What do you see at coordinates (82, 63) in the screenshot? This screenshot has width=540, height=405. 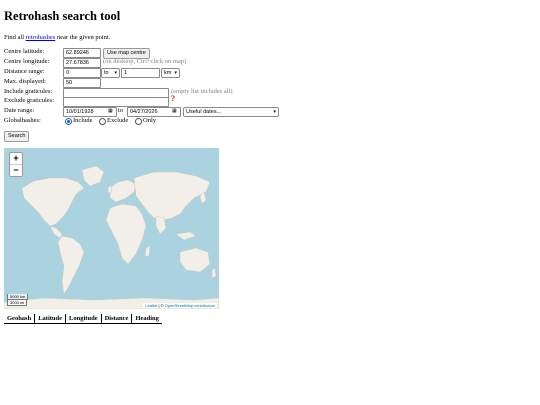 I see `centre-longitude-input` at bounding box center [82, 63].